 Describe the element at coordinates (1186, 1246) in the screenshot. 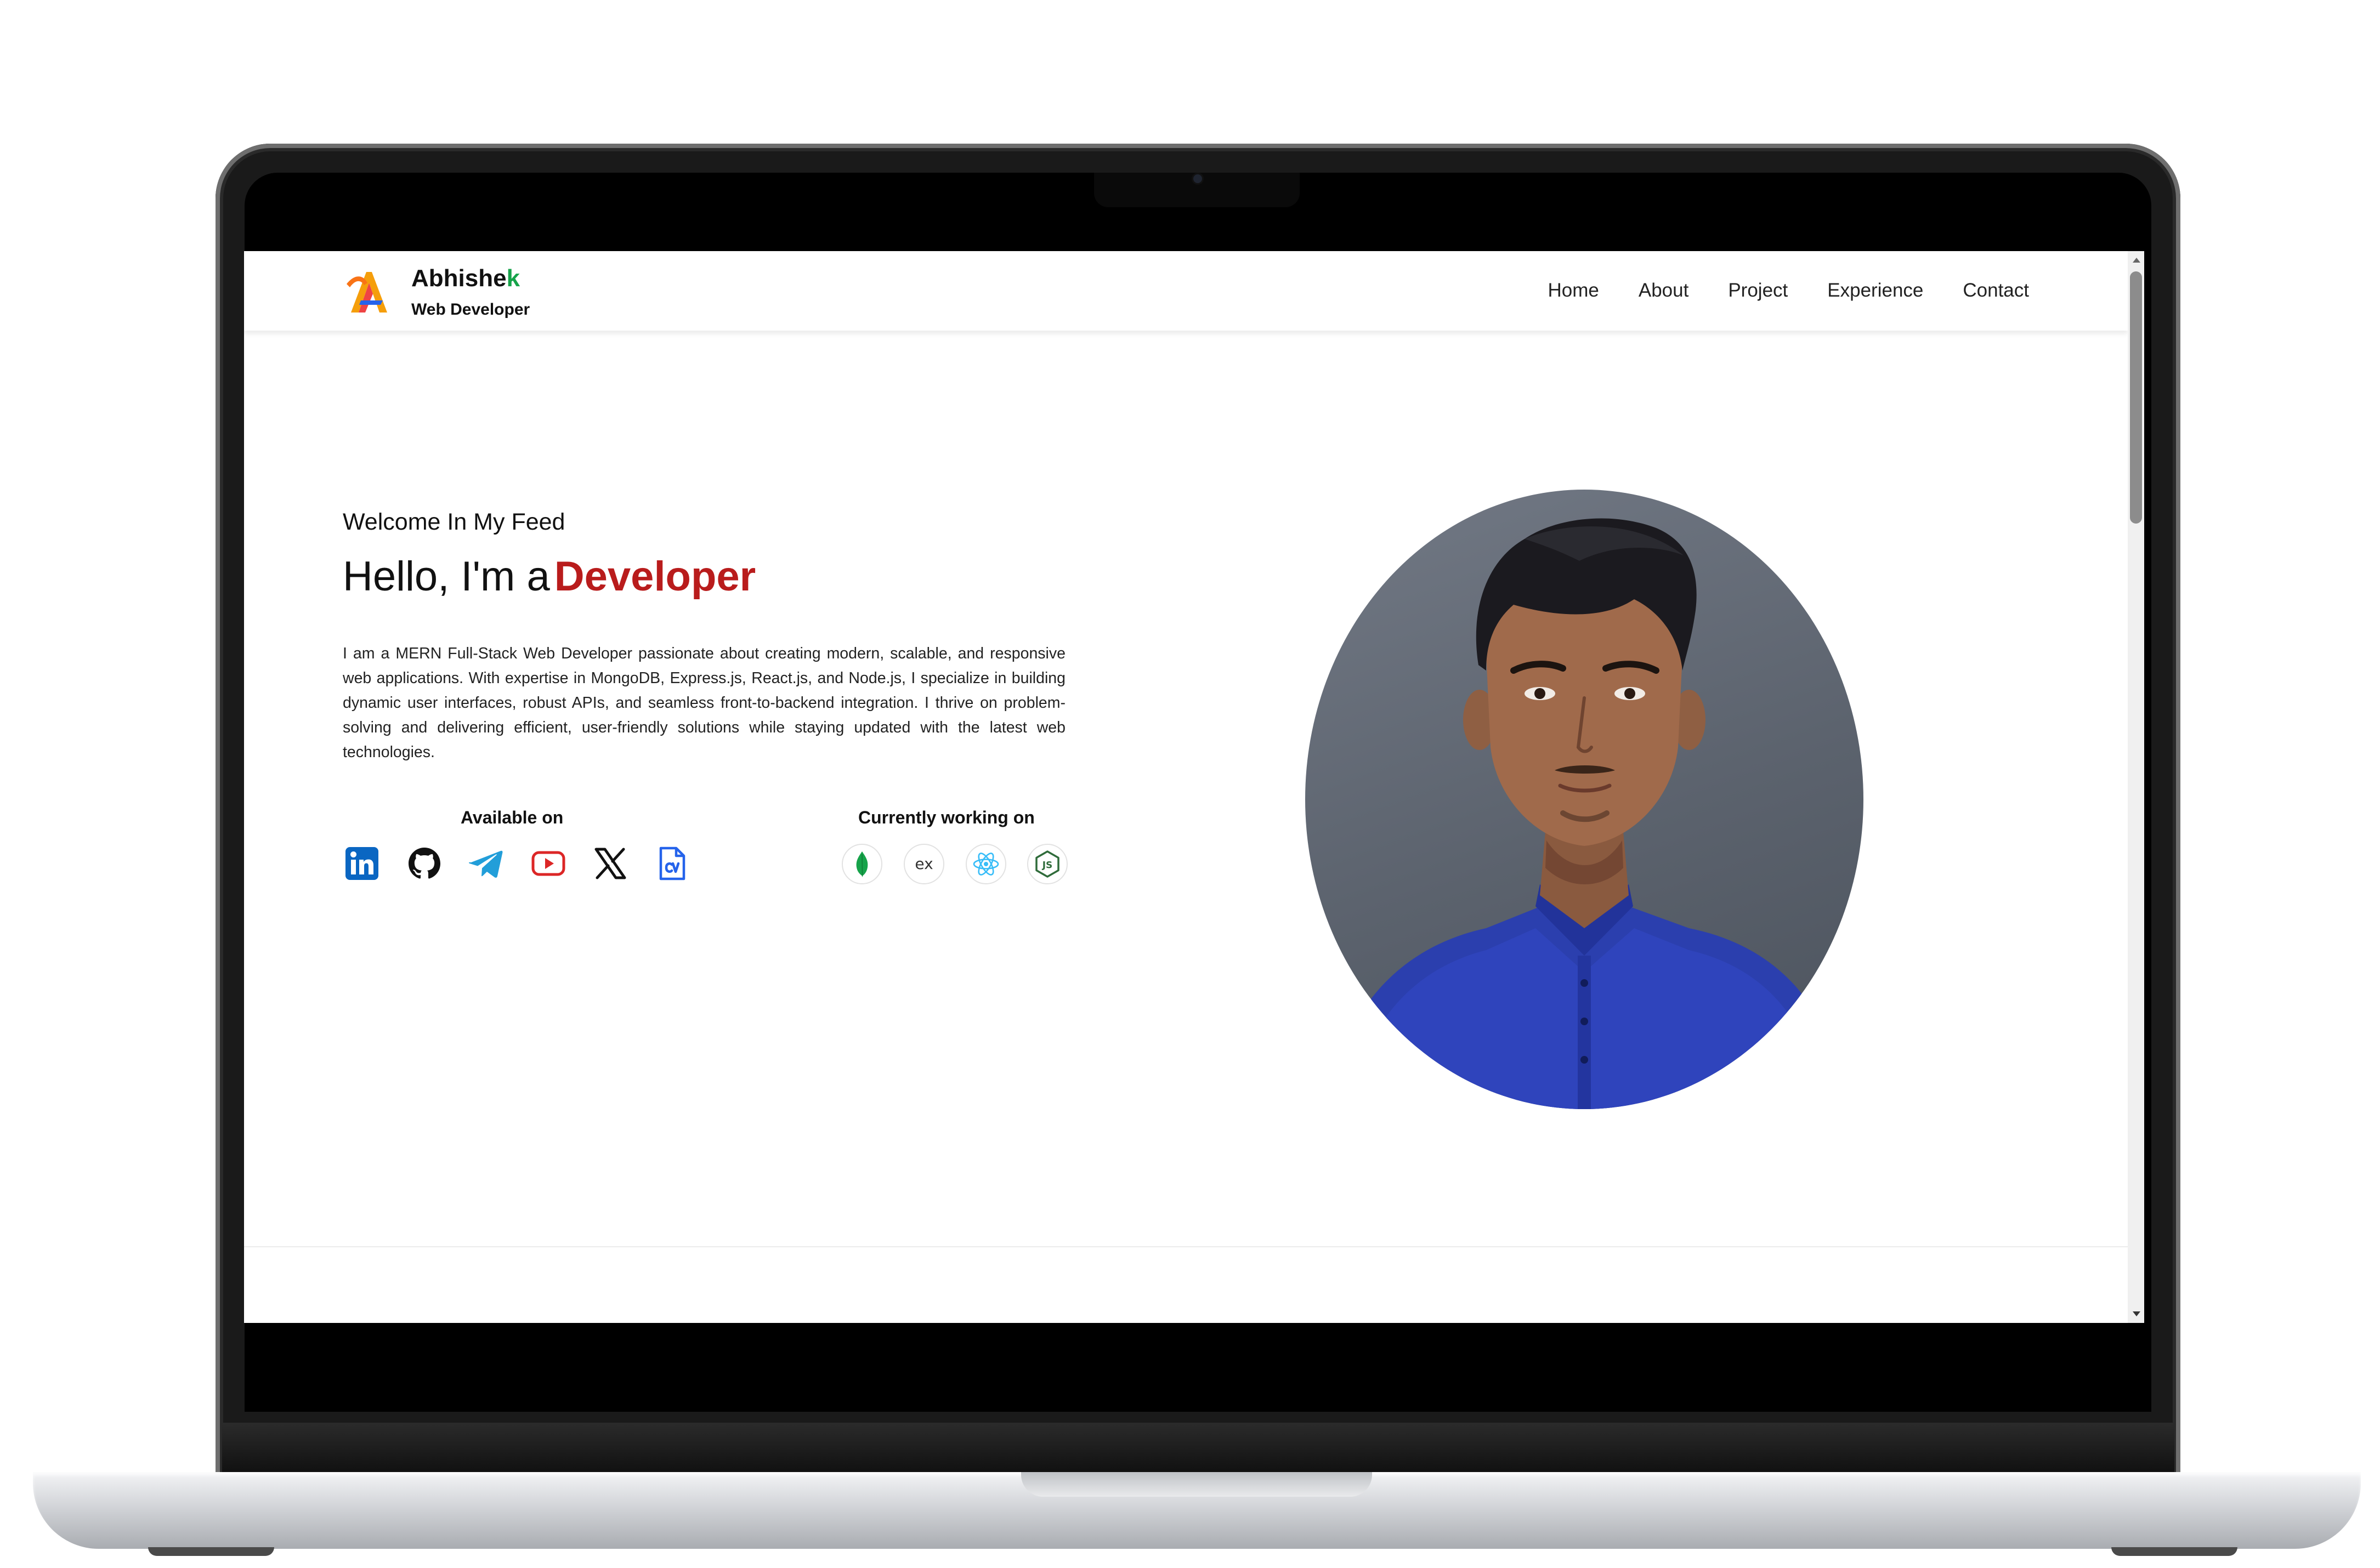

I see `section-divider` at that location.